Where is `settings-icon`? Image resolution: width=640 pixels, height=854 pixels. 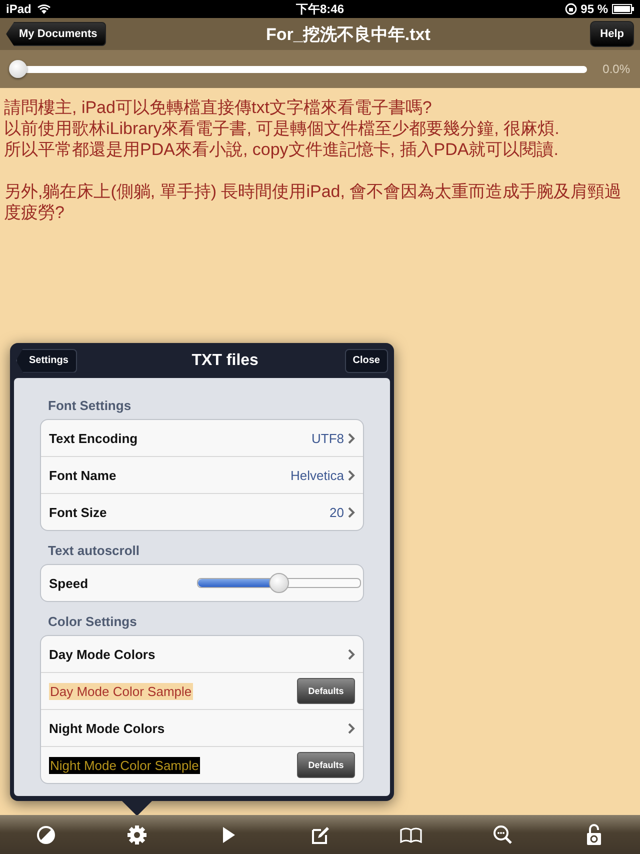 settings-icon is located at coordinates (137, 834).